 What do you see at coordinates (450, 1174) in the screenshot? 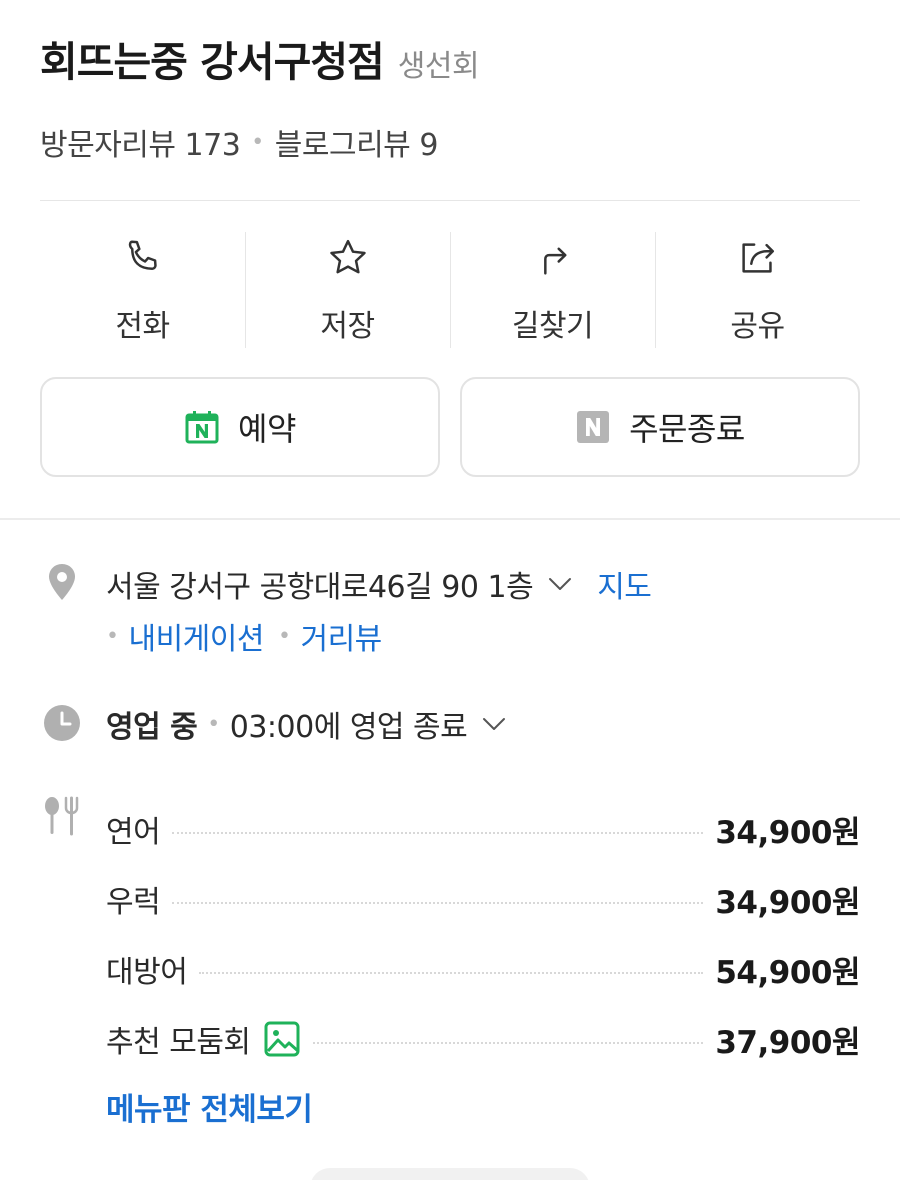
I see `more-info-pill` at bounding box center [450, 1174].